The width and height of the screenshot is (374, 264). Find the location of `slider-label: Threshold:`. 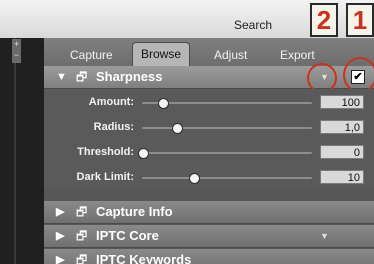

slider-label: Threshold: is located at coordinates (105, 152).